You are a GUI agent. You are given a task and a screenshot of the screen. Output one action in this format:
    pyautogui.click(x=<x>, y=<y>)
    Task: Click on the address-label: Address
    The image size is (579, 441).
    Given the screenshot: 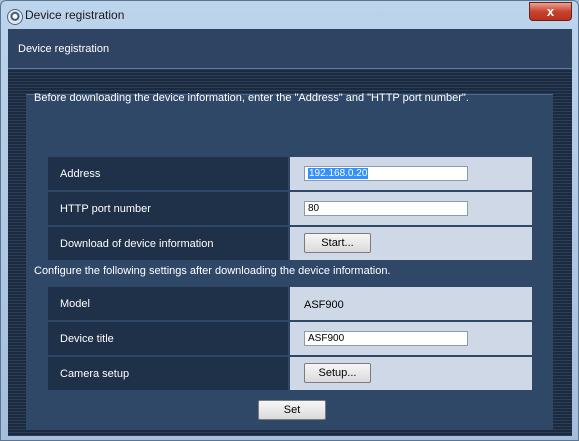 What is the action you would take?
    pyautogui.click(x=168, y=173)
    